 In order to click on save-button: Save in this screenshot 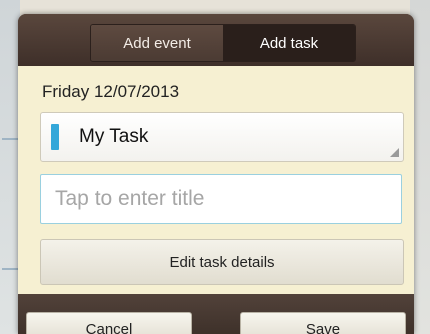, I will do `click(323, 323)`.